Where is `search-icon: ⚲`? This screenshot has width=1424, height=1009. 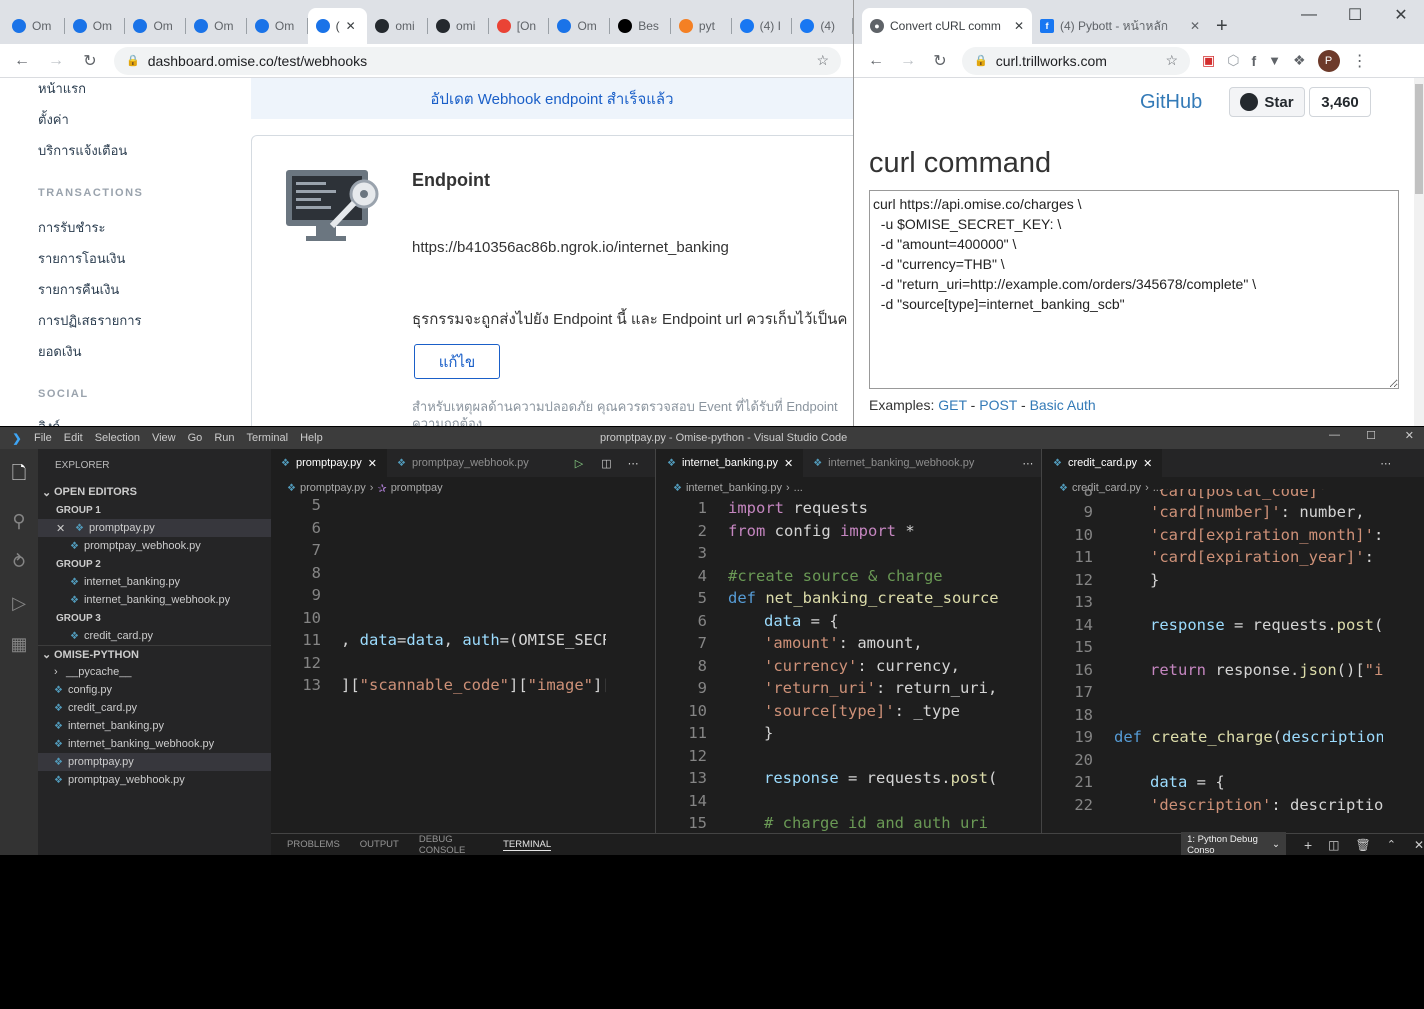
search-icon: ⚲ is located at coordinates (18, 521).